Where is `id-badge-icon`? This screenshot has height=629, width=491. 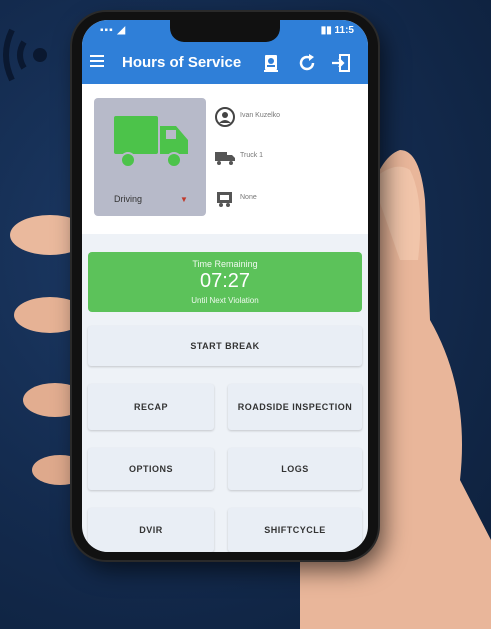
id-badge-icon is located at coordinates (271, 63).